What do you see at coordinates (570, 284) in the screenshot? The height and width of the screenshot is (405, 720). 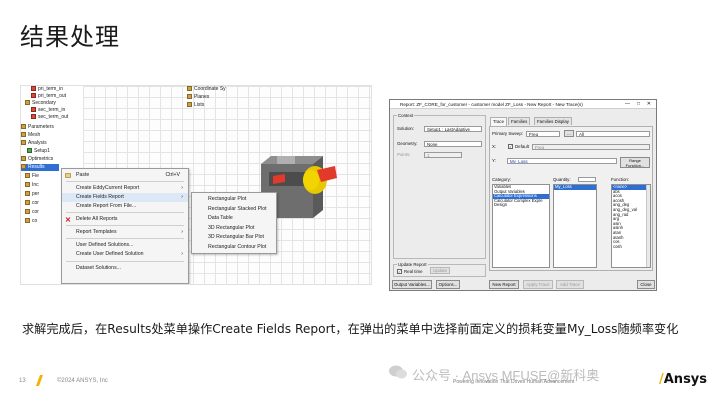 I see `add-trace-button: Add Trace` at bounding box center [570, 284].